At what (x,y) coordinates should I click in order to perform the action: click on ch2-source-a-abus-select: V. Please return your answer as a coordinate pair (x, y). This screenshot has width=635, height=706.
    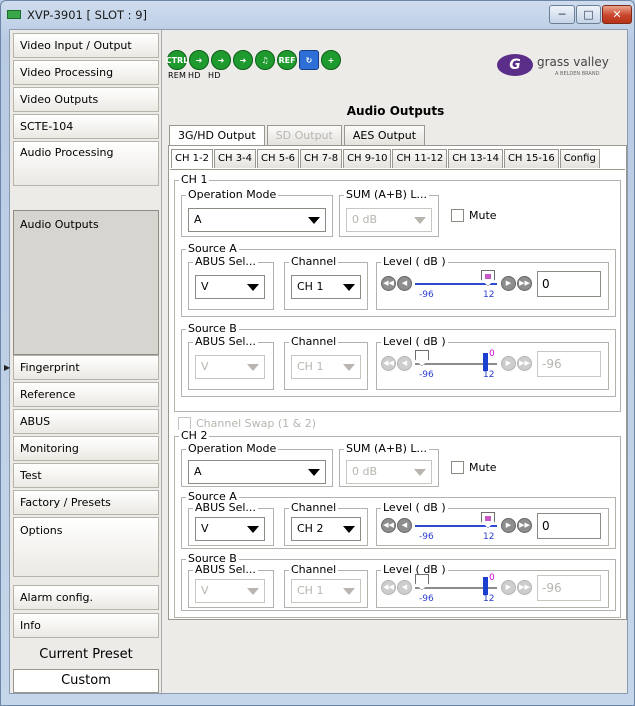
    Looking at the image, I should click on (230, 529).